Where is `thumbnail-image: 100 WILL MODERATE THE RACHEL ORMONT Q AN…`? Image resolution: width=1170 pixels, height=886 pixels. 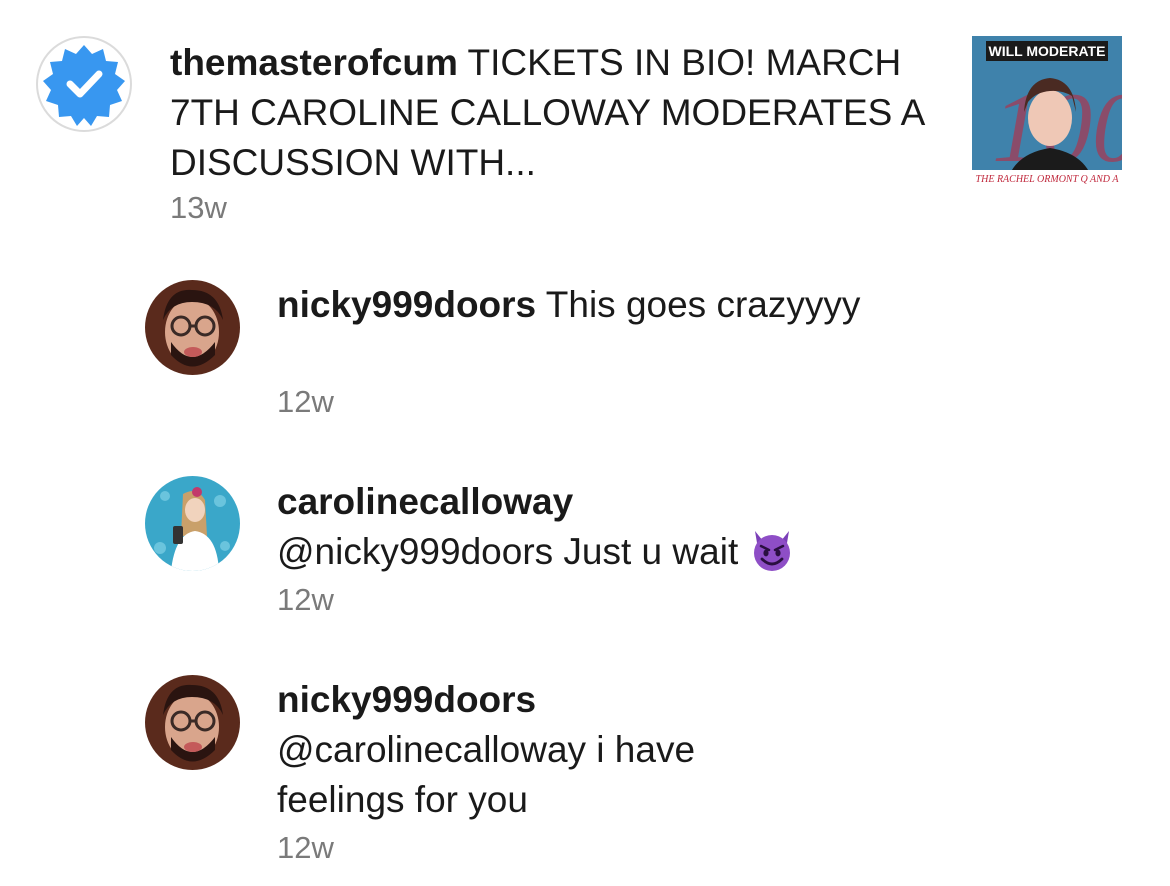 thumbnail-image: 100 WILL MODERATE THE RACHEL ORMONT Q AN… is located at coordinates (1047, 111).